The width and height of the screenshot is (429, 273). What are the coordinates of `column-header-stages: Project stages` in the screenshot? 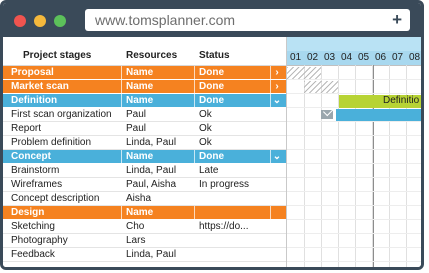 It's located at (57, 55).